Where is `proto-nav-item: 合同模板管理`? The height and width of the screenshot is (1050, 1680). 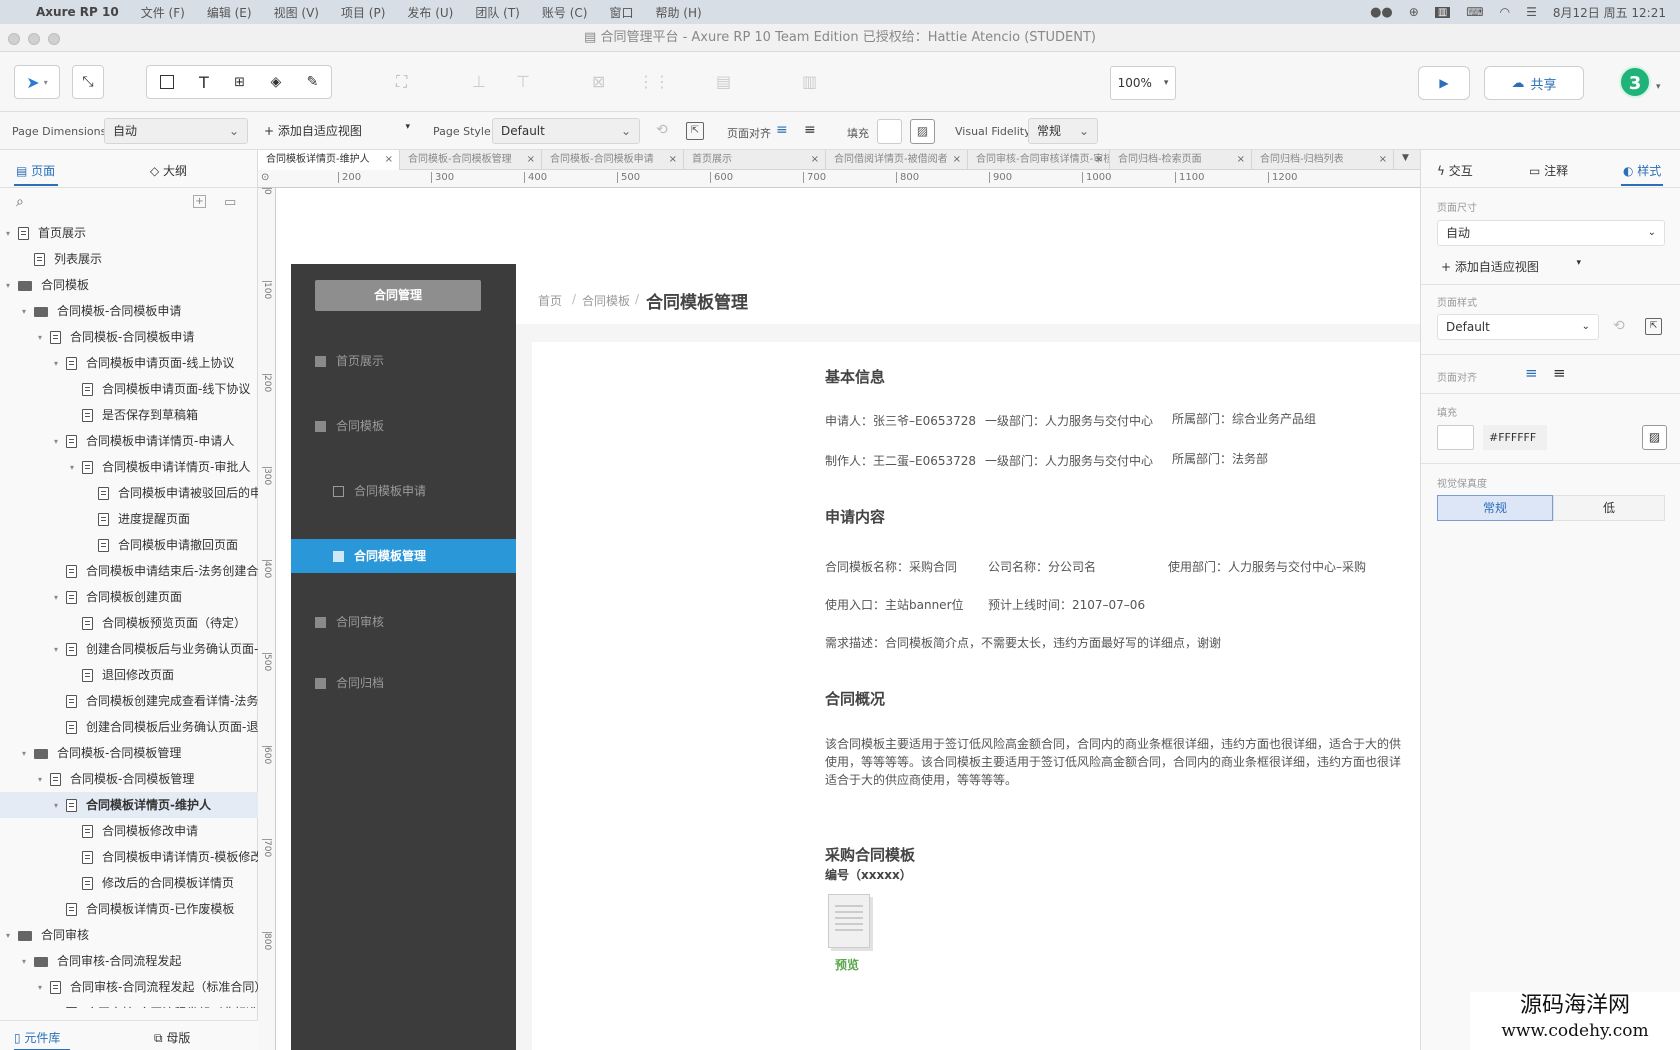 proto-nav-item: 合同模板管理 is located at coordinates (403, 556).